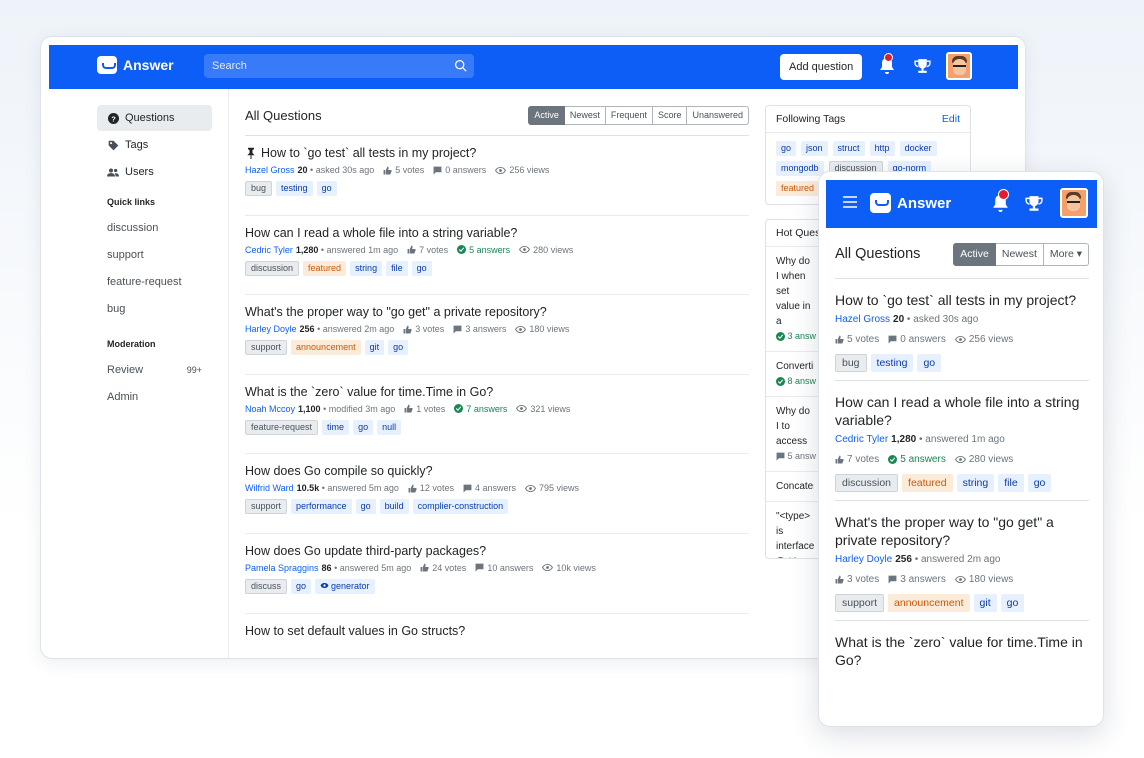 This screenshot has width=1144, height=758. Describe the element at coordinates (282, 427) in the screenshot. I see `tag-feature-request: feature-request` at that location.